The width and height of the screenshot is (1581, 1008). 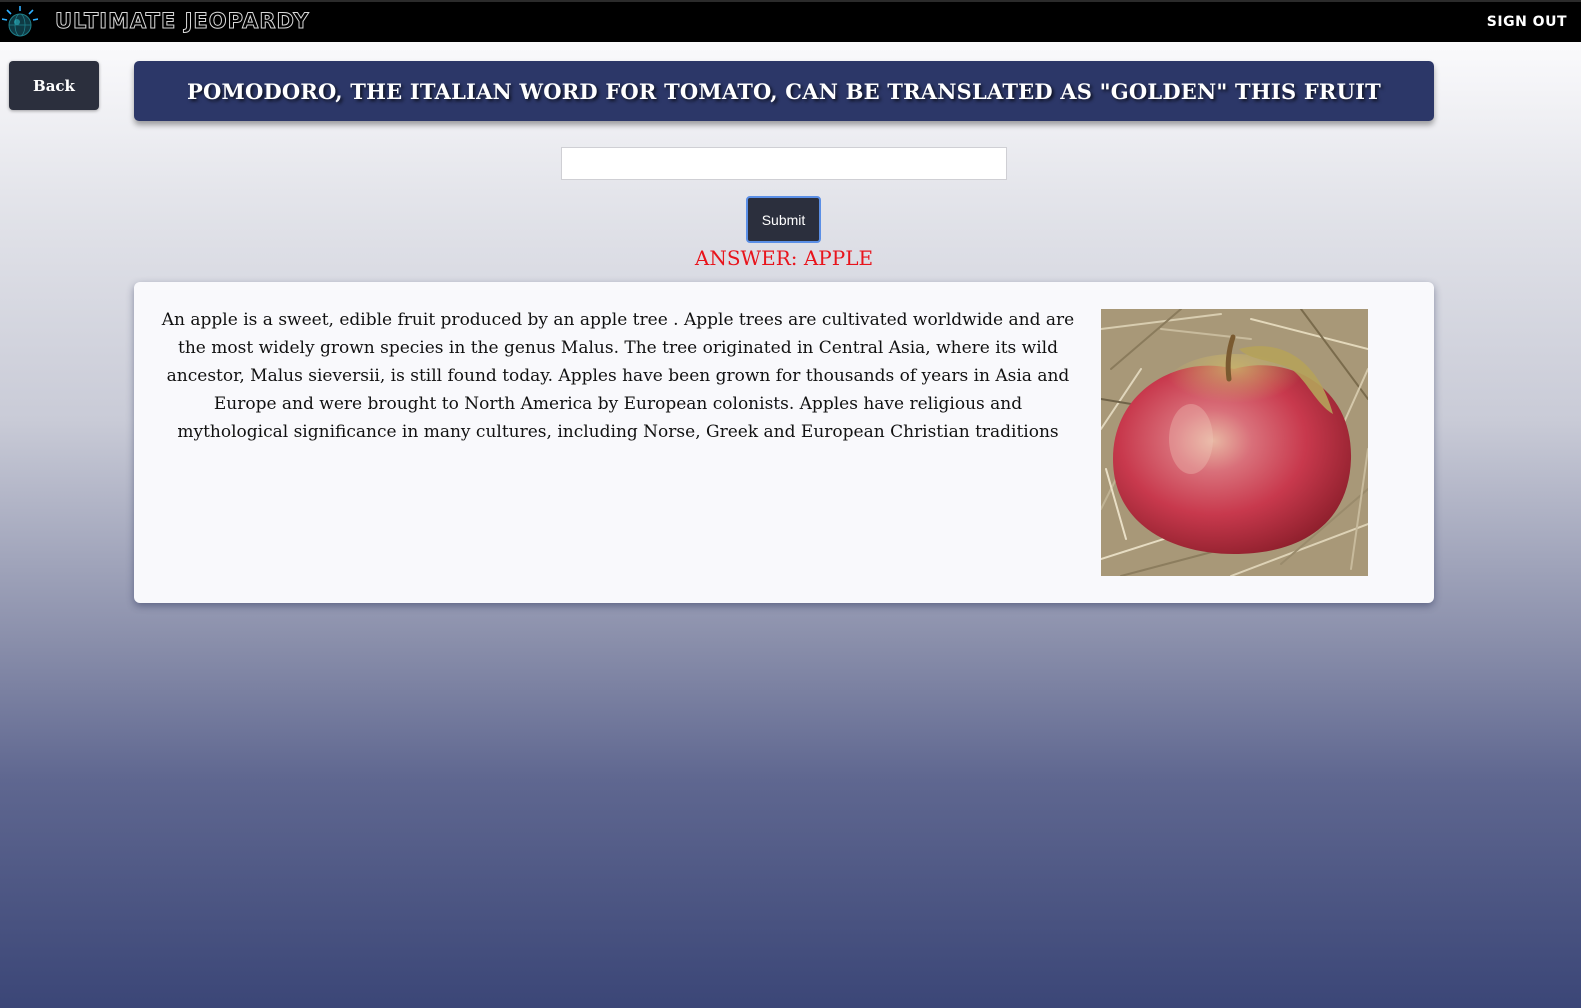 I want to click on app-brand-title: ULTIMATE JEOPARDY, so click(x=182, y=21).